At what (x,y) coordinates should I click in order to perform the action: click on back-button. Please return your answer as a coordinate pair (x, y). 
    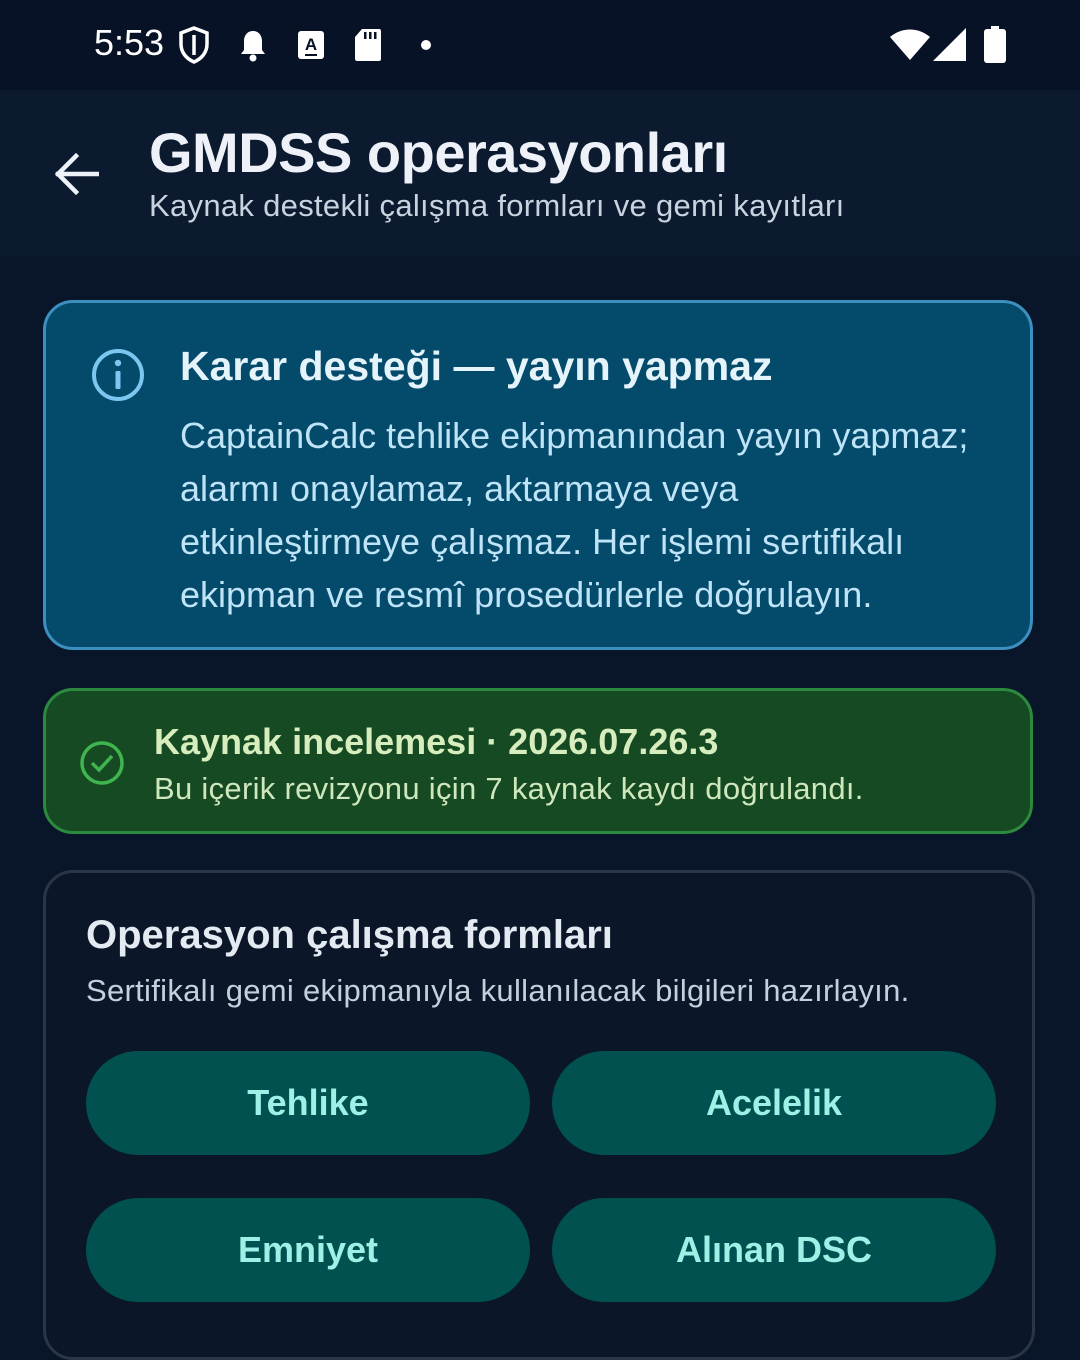
    Looking at the image, I should click on (76, 176).